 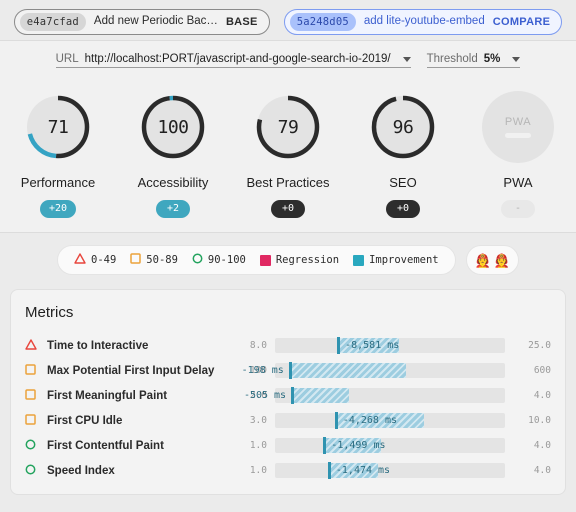 I want to click on pwa-bar-icon, so click(x=518, y=135).